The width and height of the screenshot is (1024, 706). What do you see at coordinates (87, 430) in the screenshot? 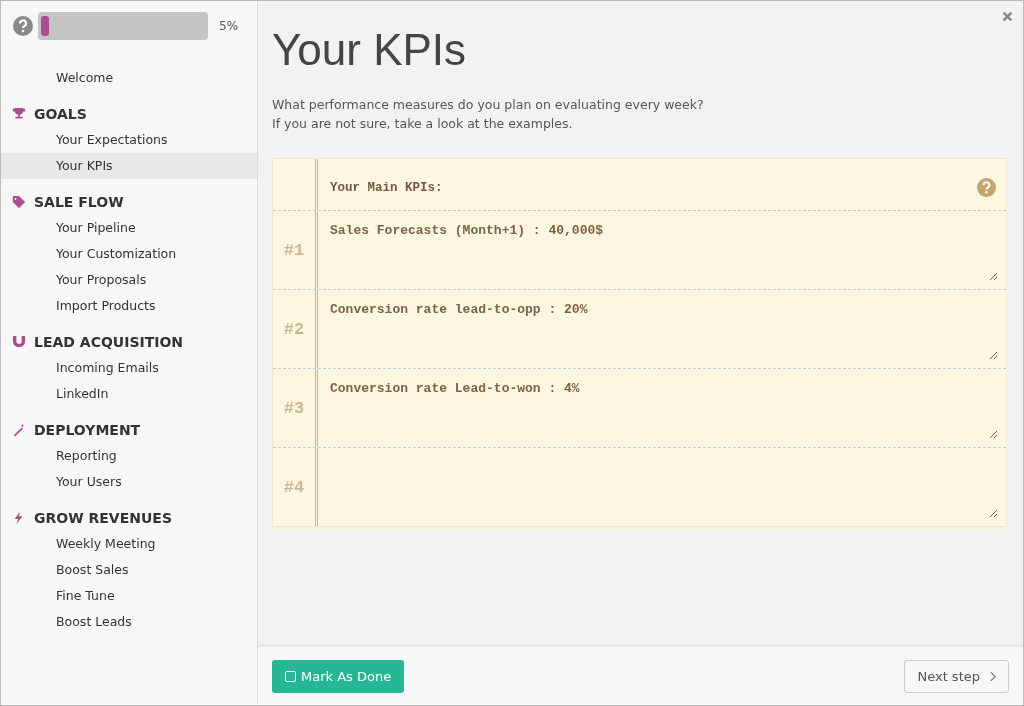
I see `section-heading: DEPLOYMENT` at bounding box center [87, 430].